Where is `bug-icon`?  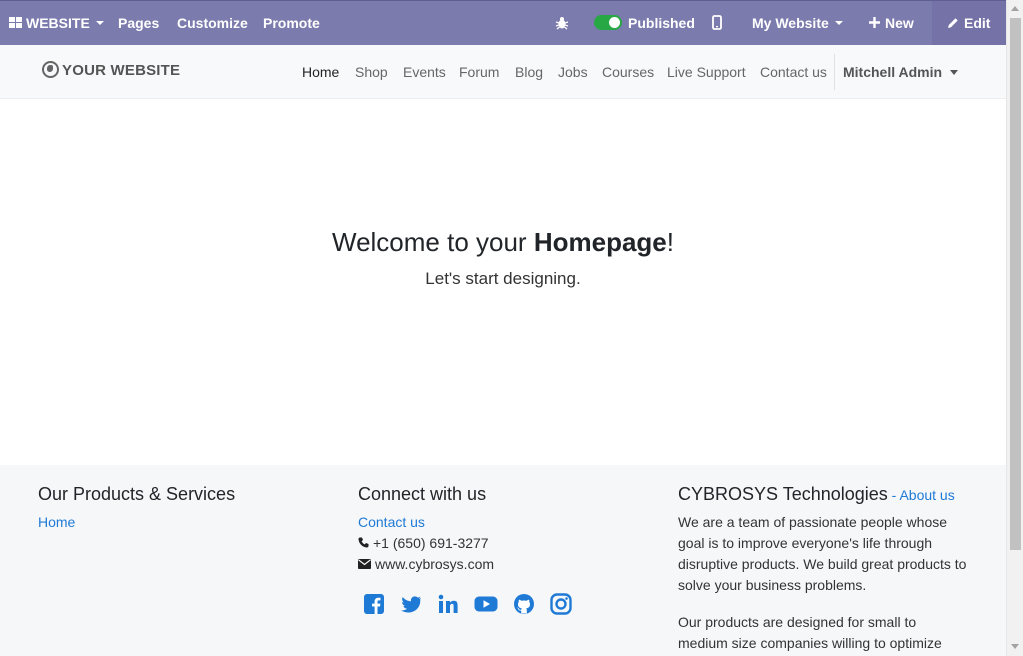
bug-icon is located at coordinates (562, 23).